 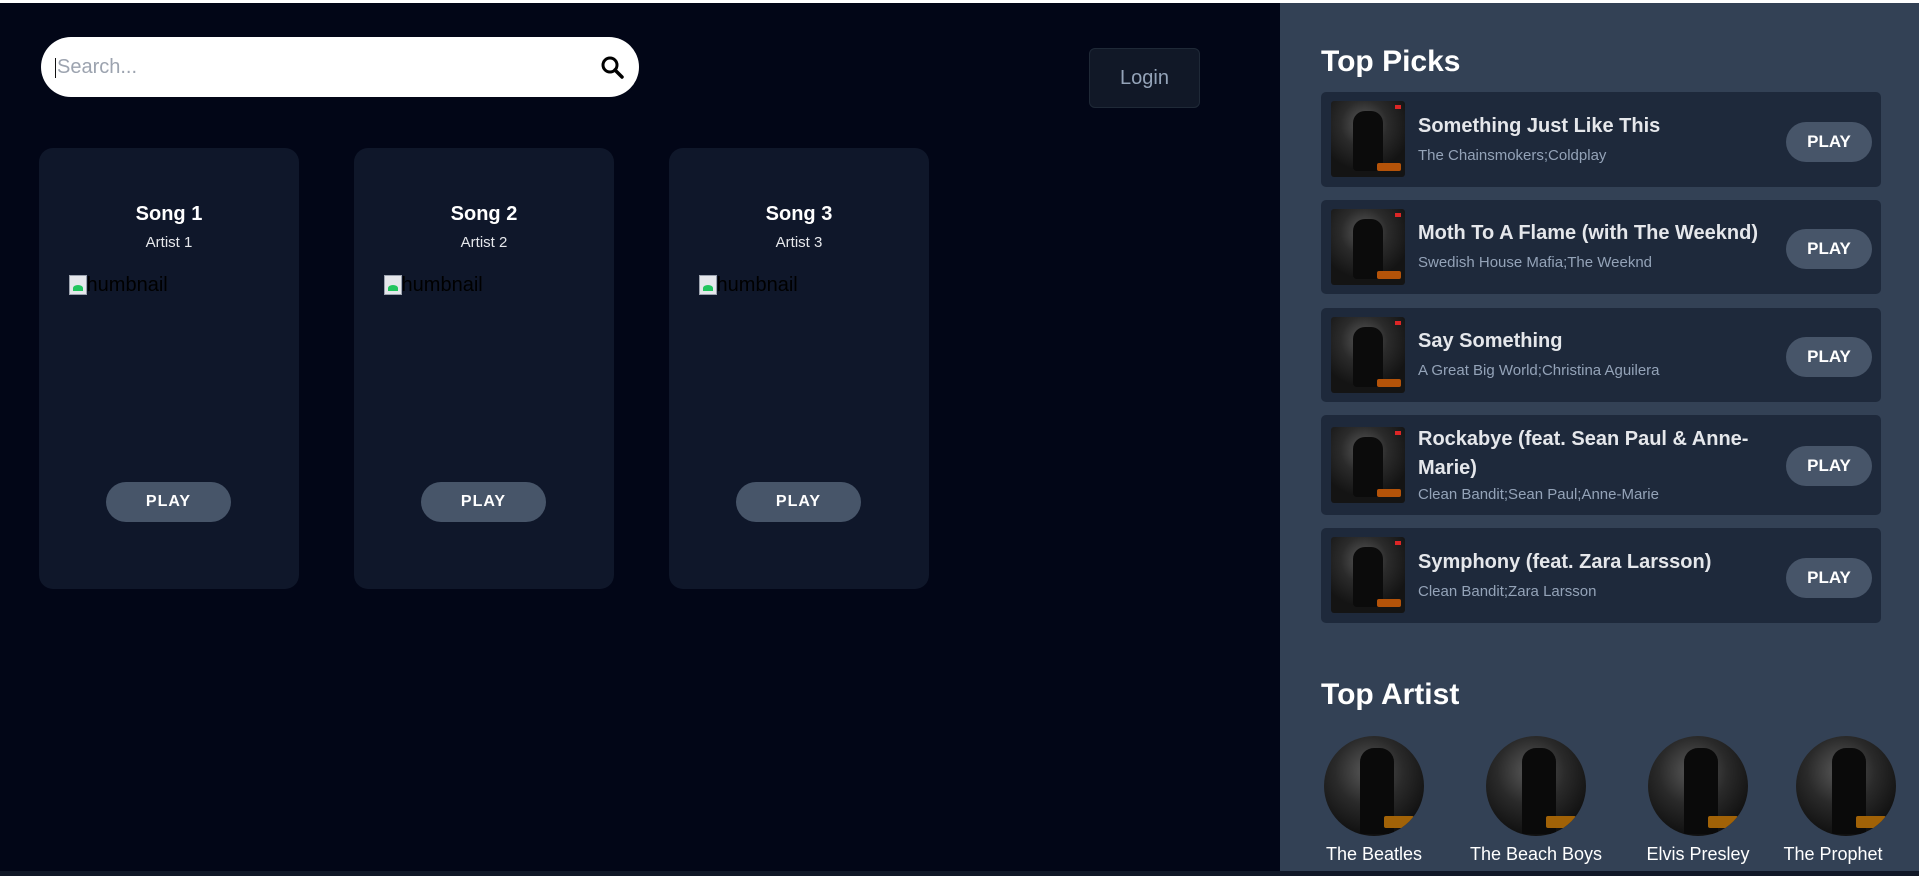 What do you see at coordinates (484, 368) in the screenshot?
I see `song-card: Song 2 Artist 2 thumbnail PLAY` at bounding box center [484, 368].